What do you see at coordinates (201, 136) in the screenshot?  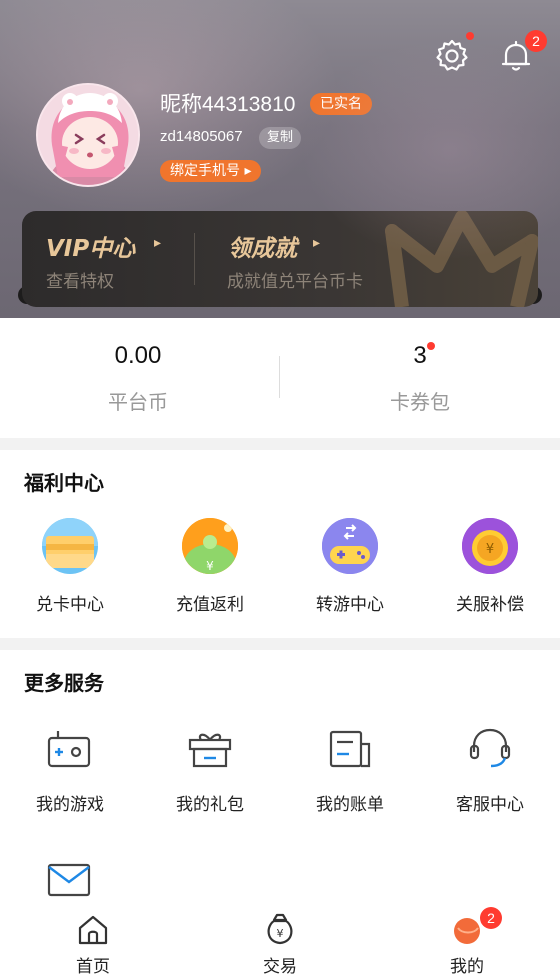 I see `user-id: zd14805067` at bounding box center [201, 136].